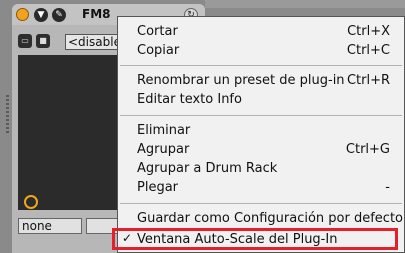 This screenshot has width=405, height=253. I want to click on menu-item-rename: Renombrar un preset de plug-in Ctrl+R, so click(261, 81).